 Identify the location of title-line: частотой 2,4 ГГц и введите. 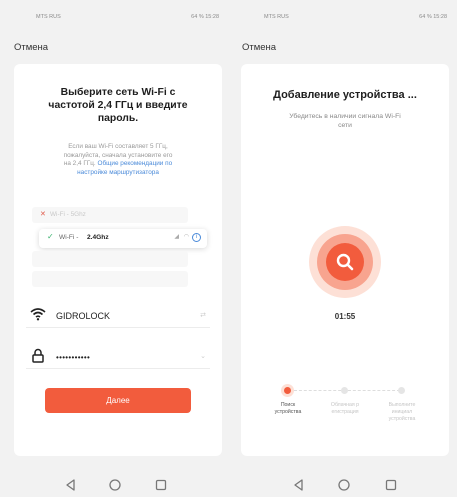
(118, 105).